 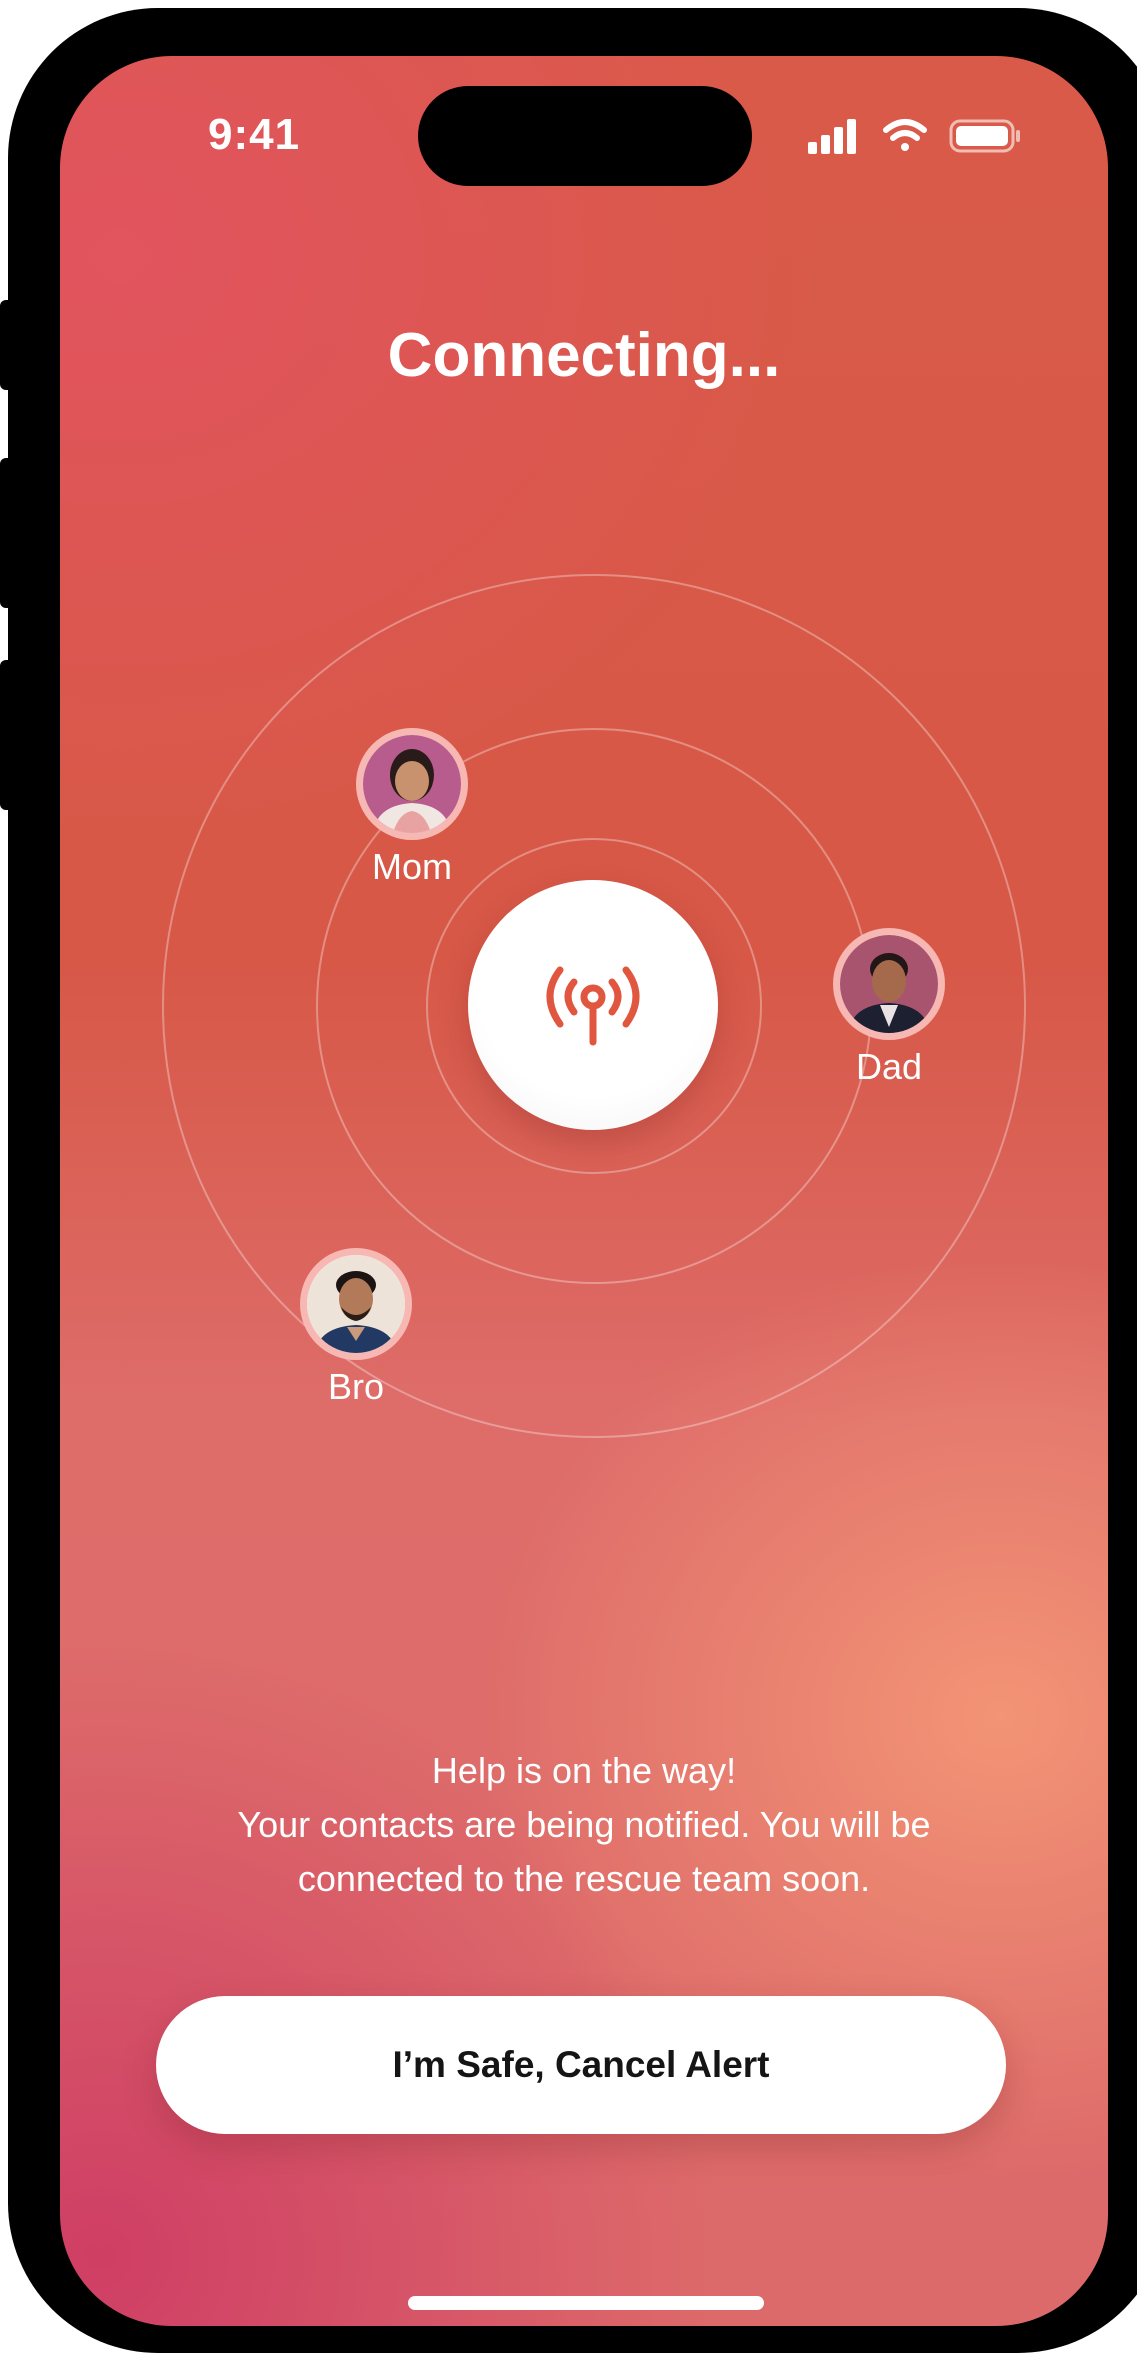 I want to click on contact-dad: Dad, so click(x=889, y=1008).